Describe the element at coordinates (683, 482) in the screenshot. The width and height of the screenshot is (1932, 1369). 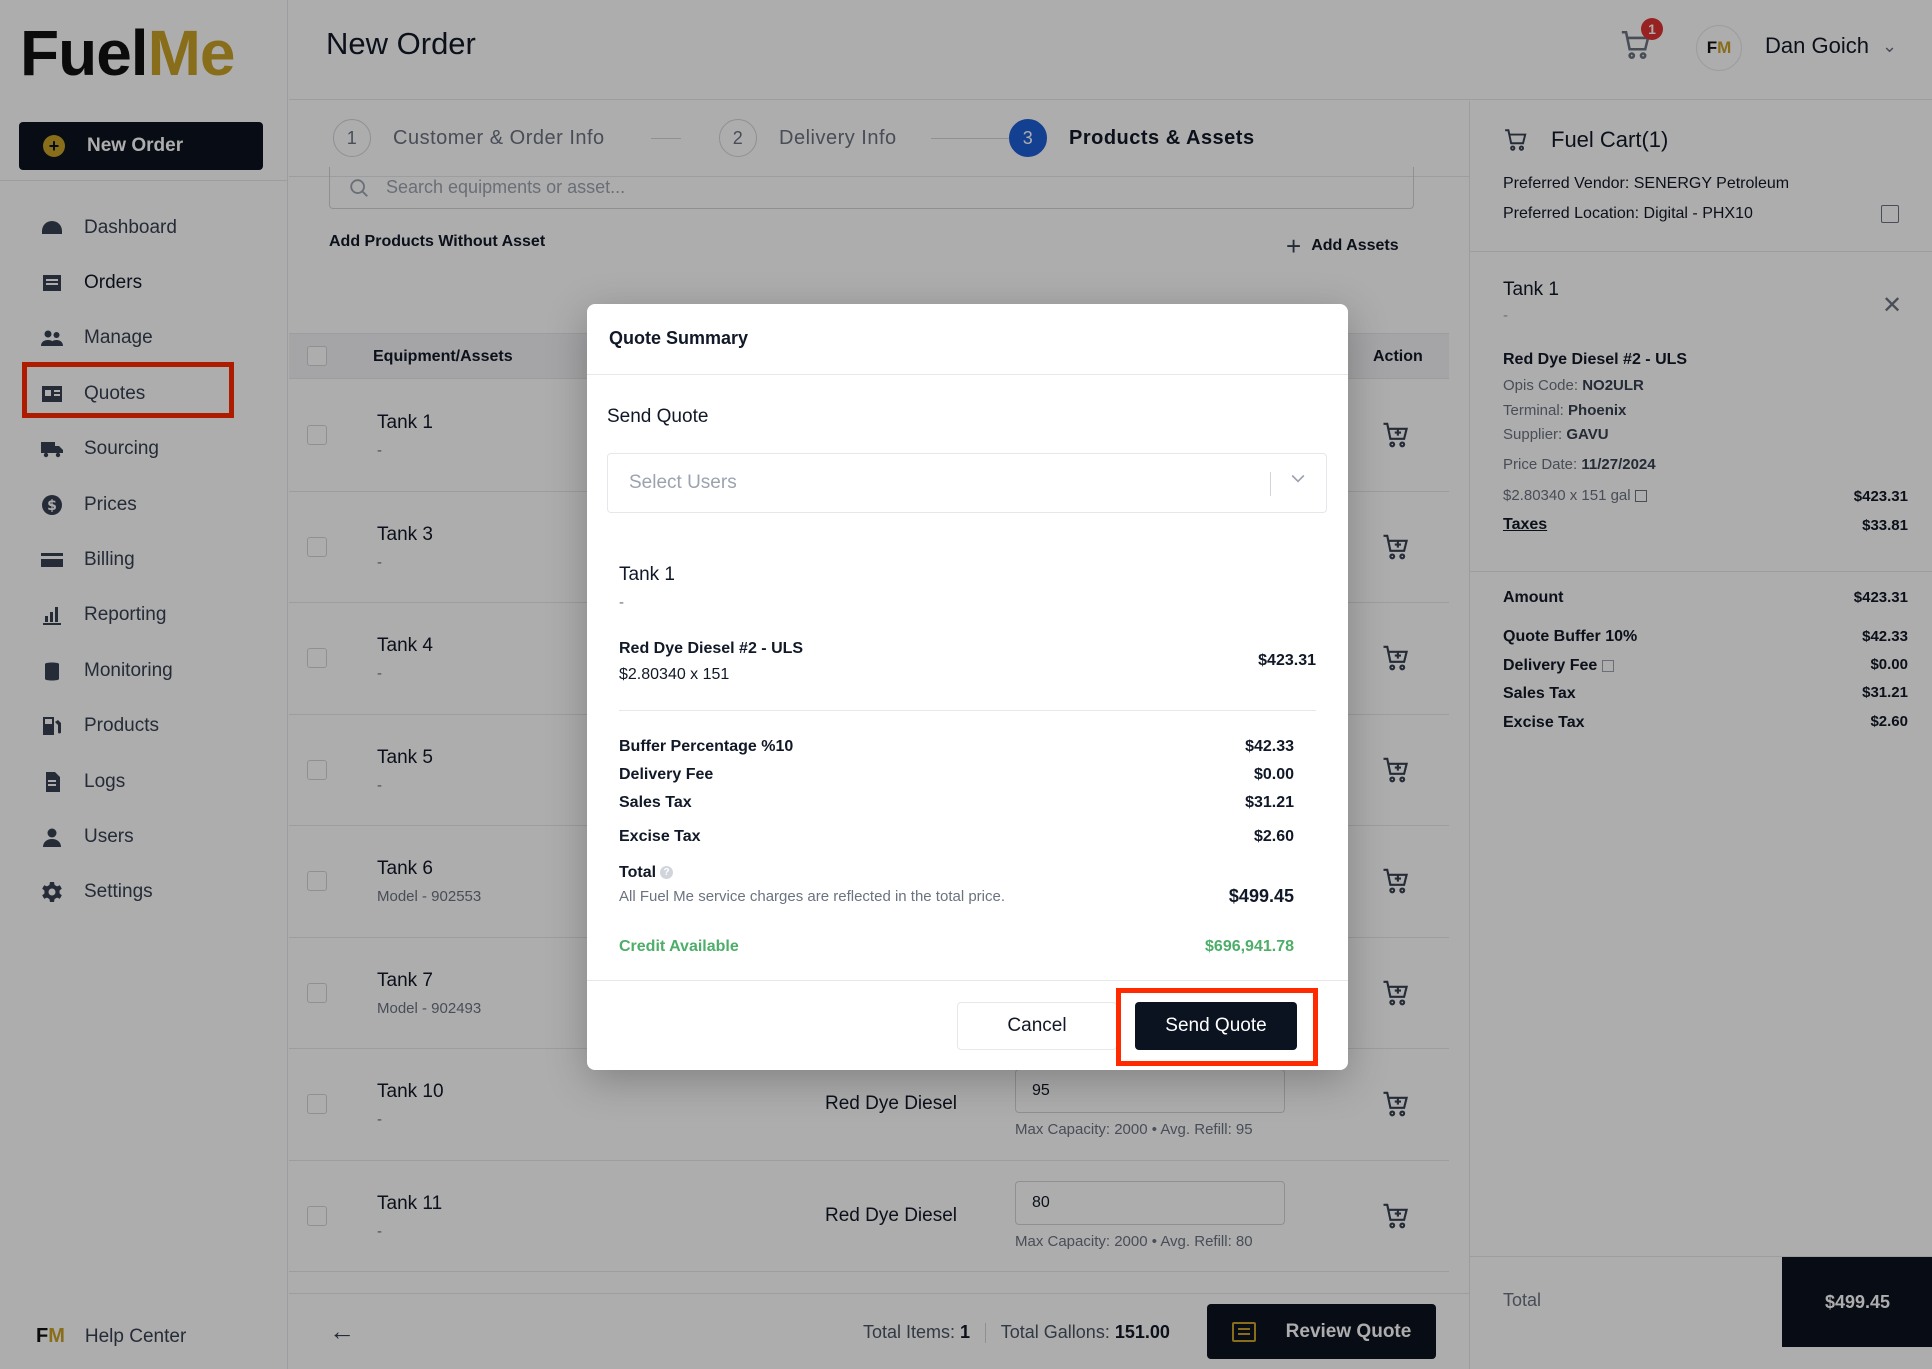
I see `select-users-placeholder: Select Users` at that location.